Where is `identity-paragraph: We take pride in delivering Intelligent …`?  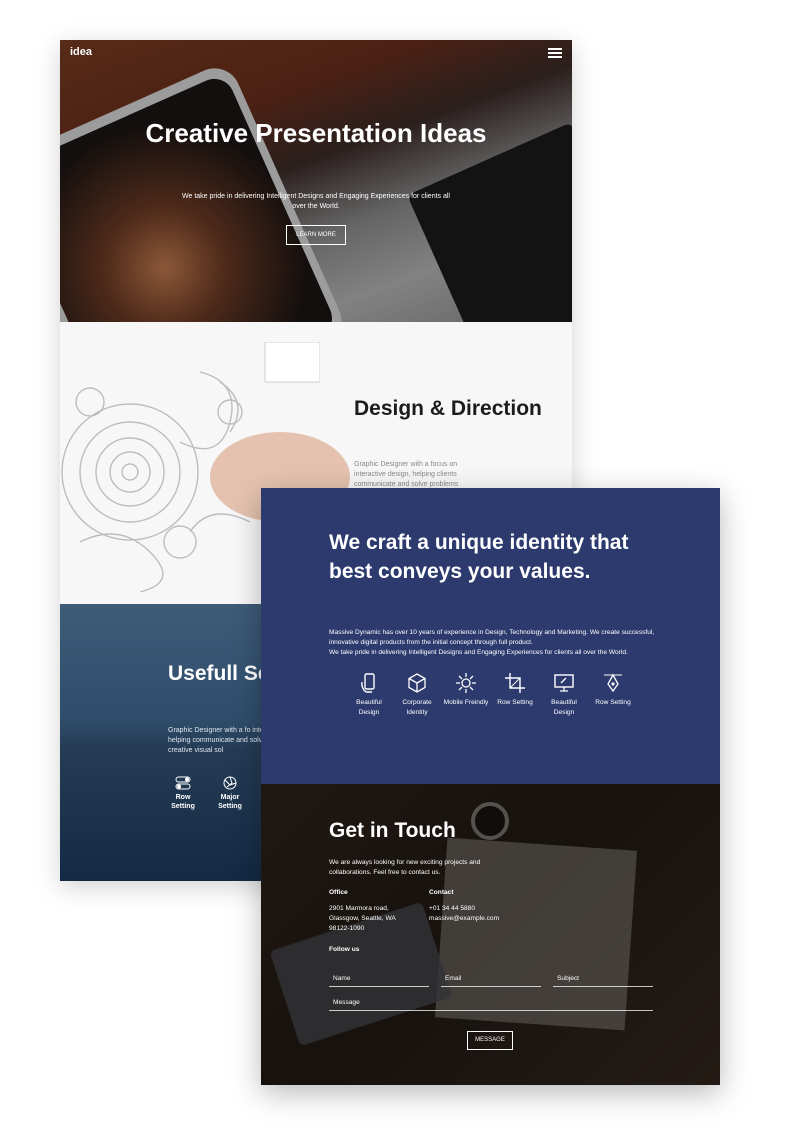 identity-paragraph: We take pride in delivering Intelligent … is located at coordinates (478, 652).